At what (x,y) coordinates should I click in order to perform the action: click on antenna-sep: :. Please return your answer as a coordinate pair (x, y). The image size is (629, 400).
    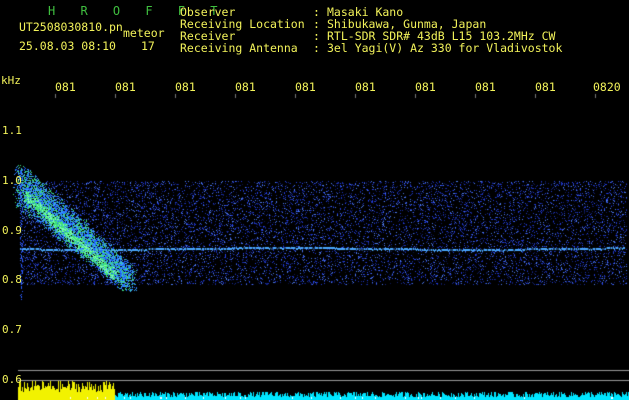
    Looking at the image, I should click on (316, 48).